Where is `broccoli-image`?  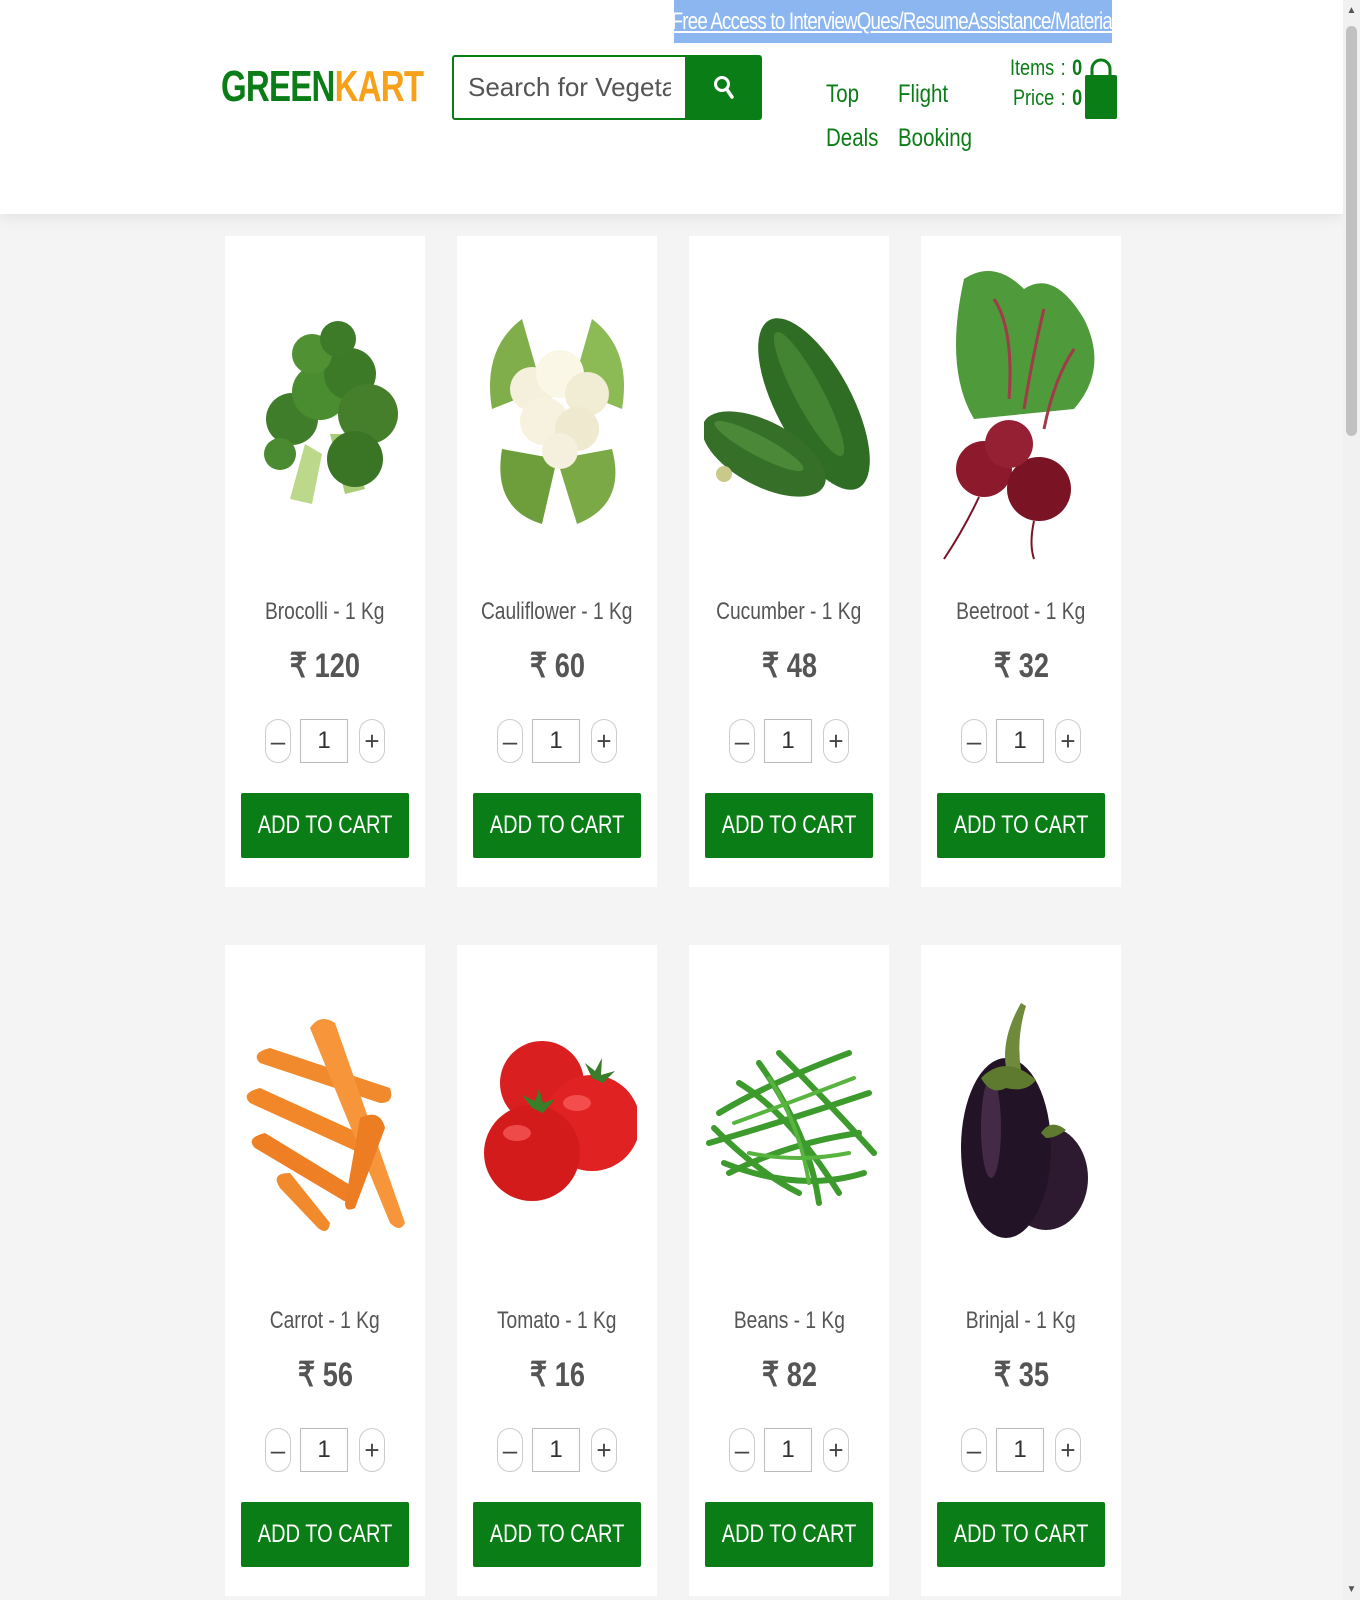
broccoli-image is located at coordinates (331, 412).